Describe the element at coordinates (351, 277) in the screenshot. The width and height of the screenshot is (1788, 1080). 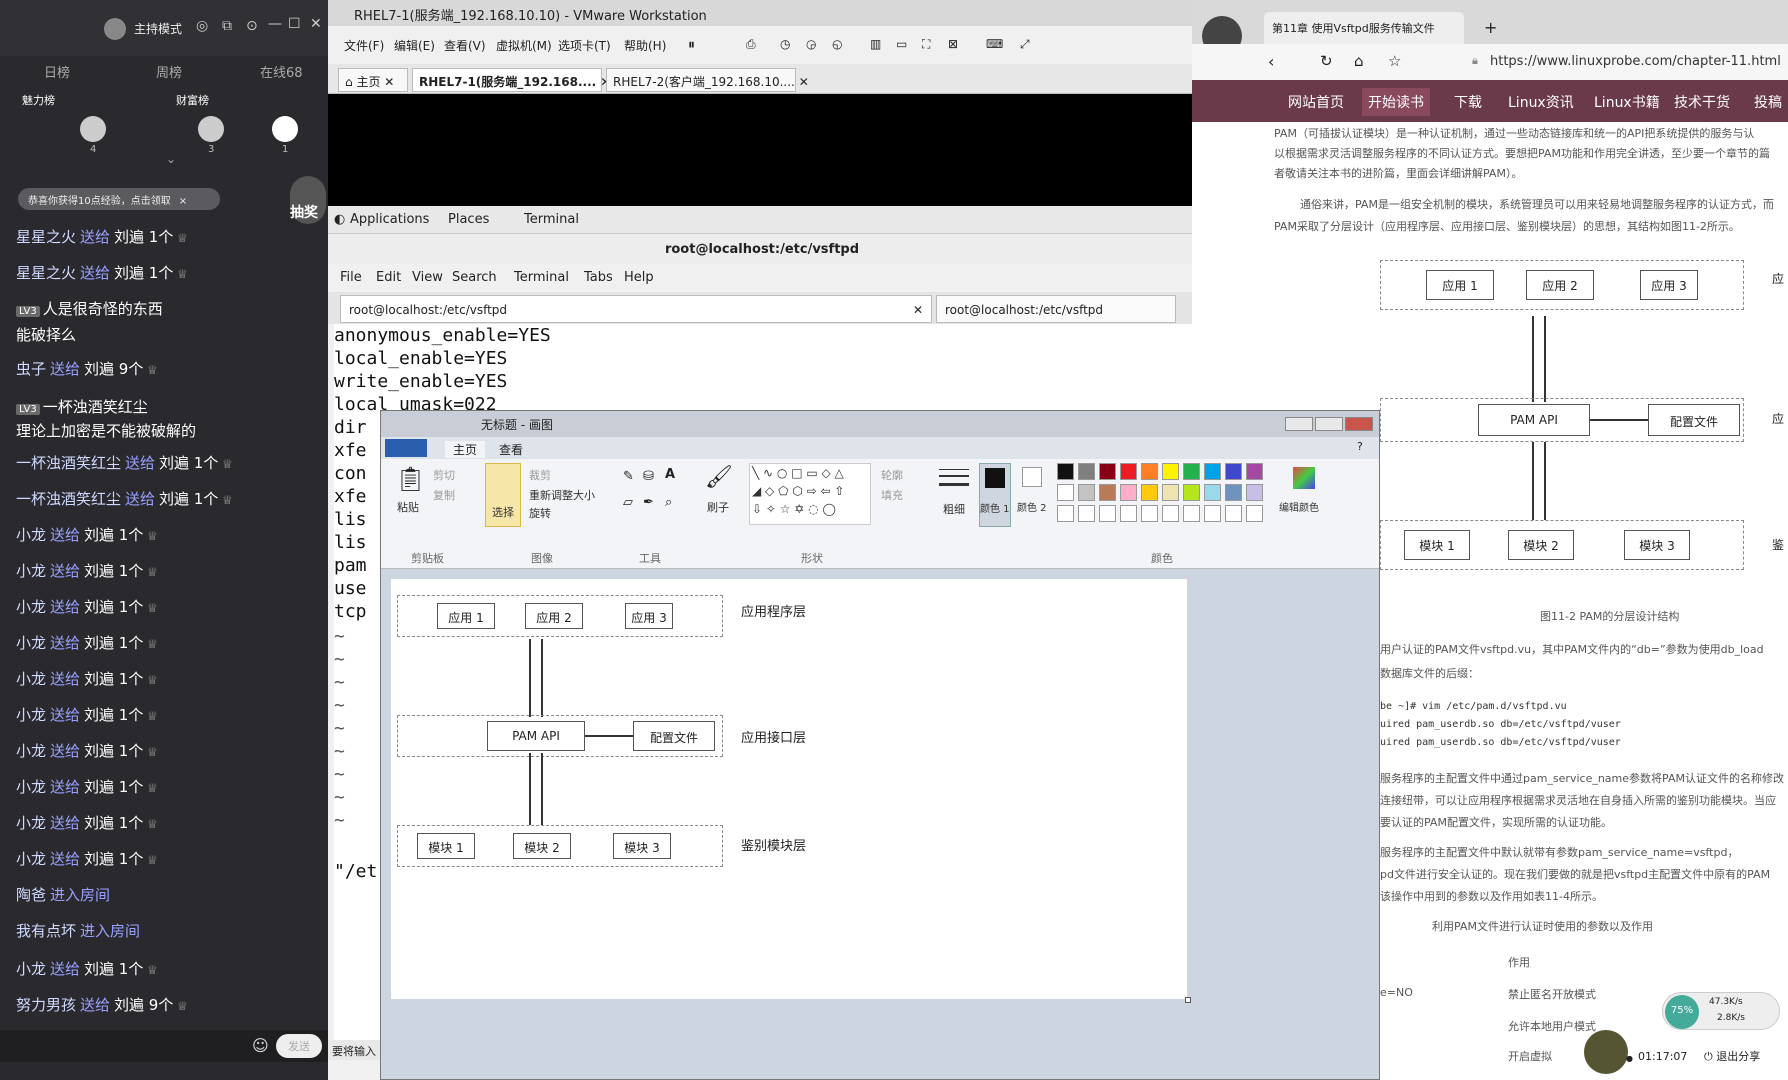
I see `term-menu-file: File` at that location.